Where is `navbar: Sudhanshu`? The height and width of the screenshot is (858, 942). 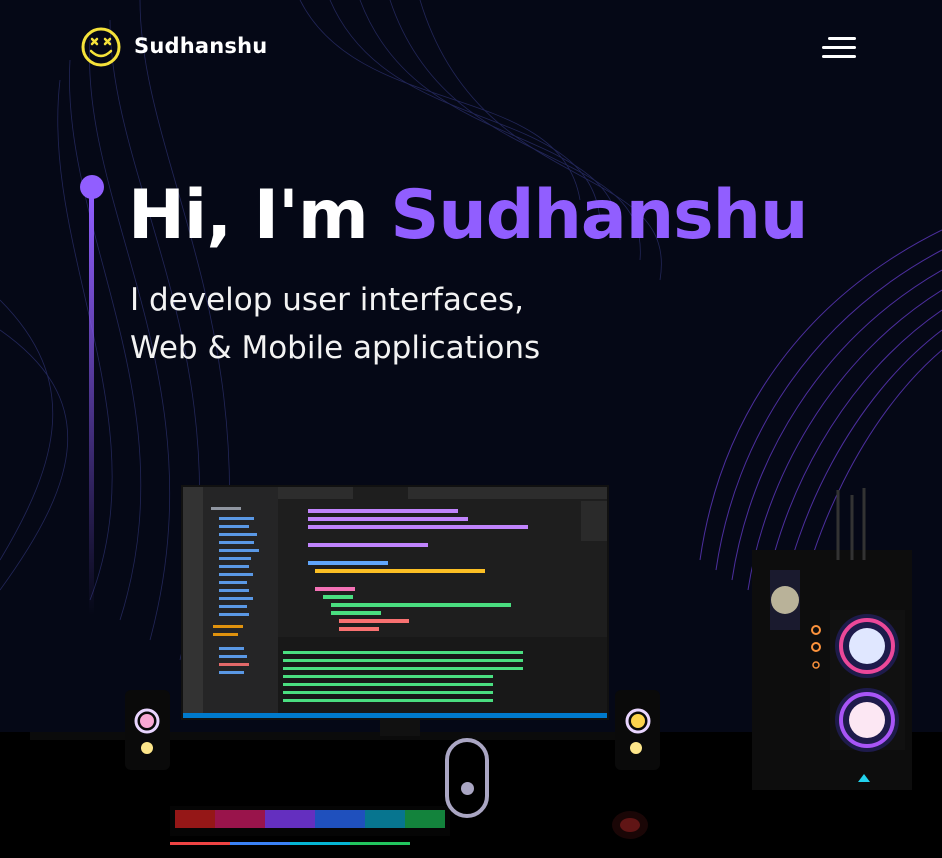
navbar: Sudhanshu is located at coordinates (471, 48).